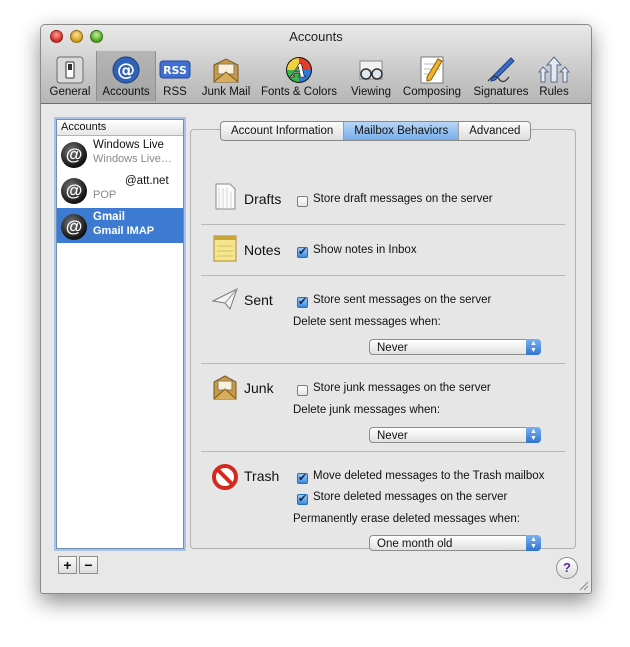  What do you see at coordinates (406, 519) in the screenshot?
I see `erase-deleted-label: Permanently erase deleted messages when:` at bounding box center [406, 519].